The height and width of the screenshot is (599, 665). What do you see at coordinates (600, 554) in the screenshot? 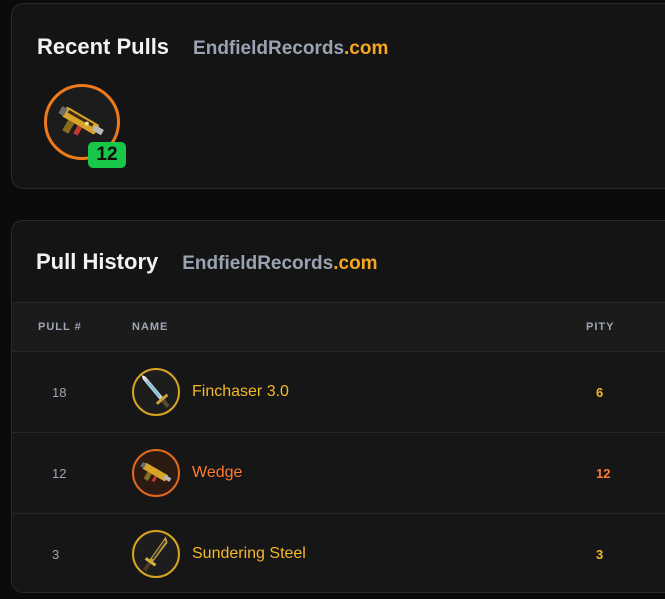
I see `pity-value: 3` at bounding box center [600, 554].